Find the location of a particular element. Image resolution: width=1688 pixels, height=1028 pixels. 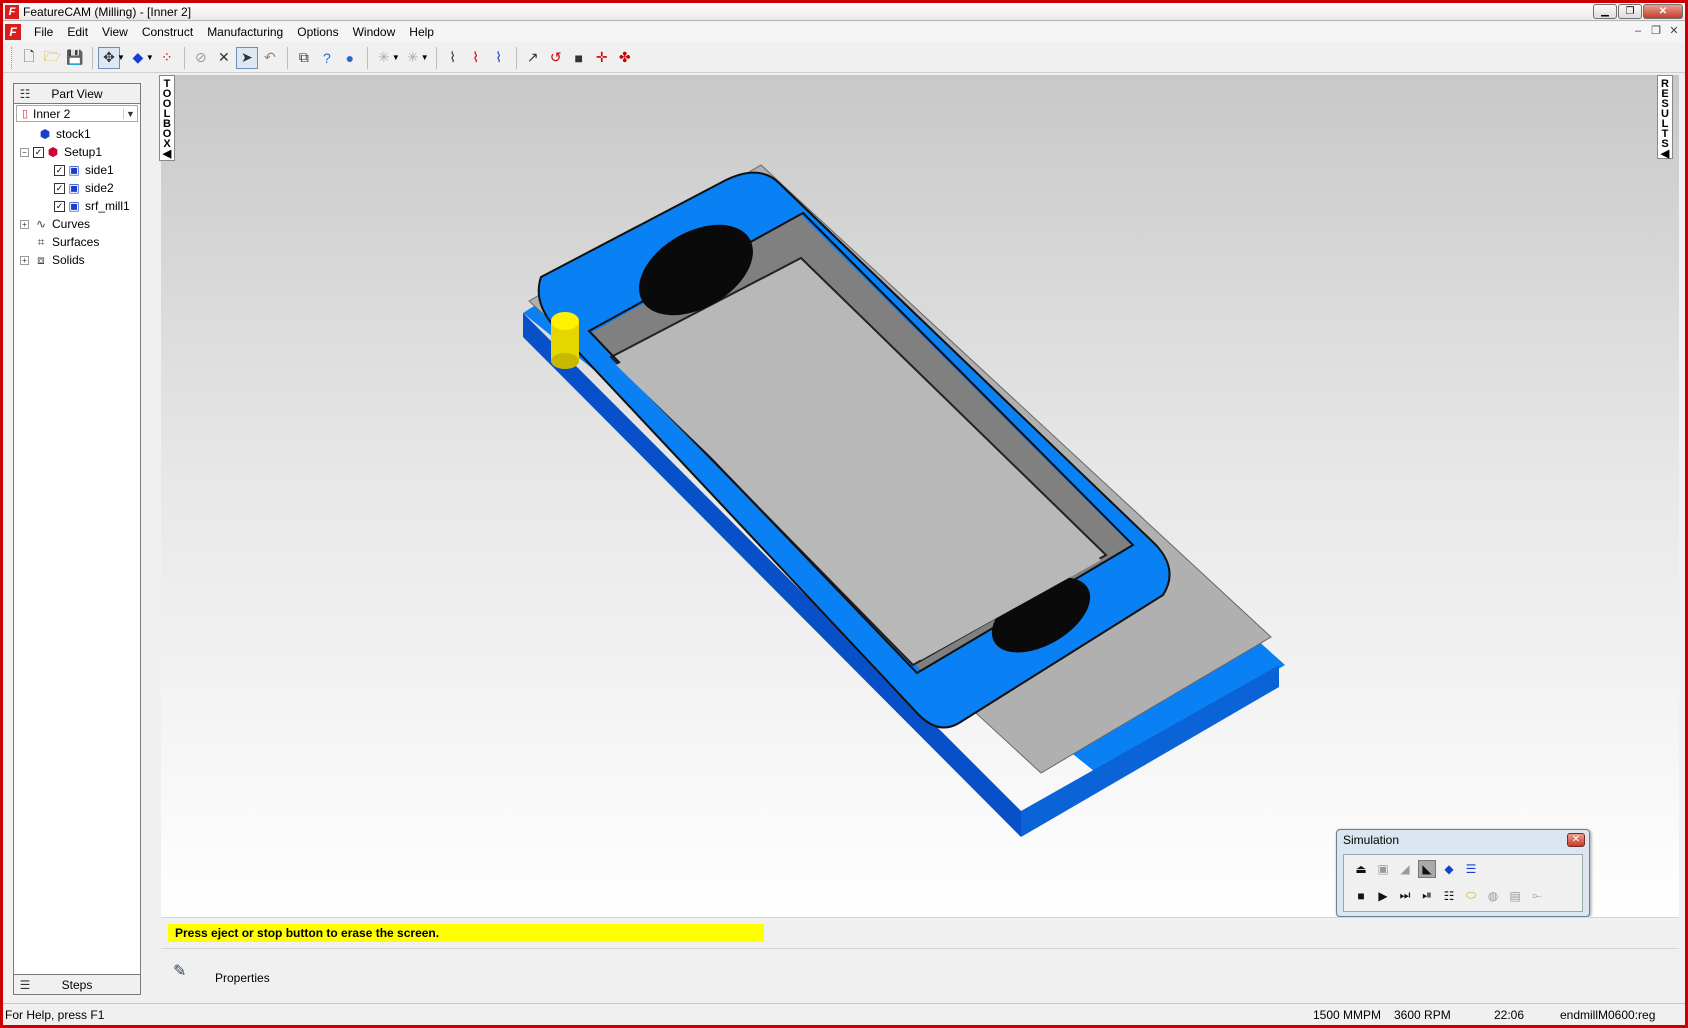

tab-part-view: ☷ Part View is located at coordinates (77, 94).